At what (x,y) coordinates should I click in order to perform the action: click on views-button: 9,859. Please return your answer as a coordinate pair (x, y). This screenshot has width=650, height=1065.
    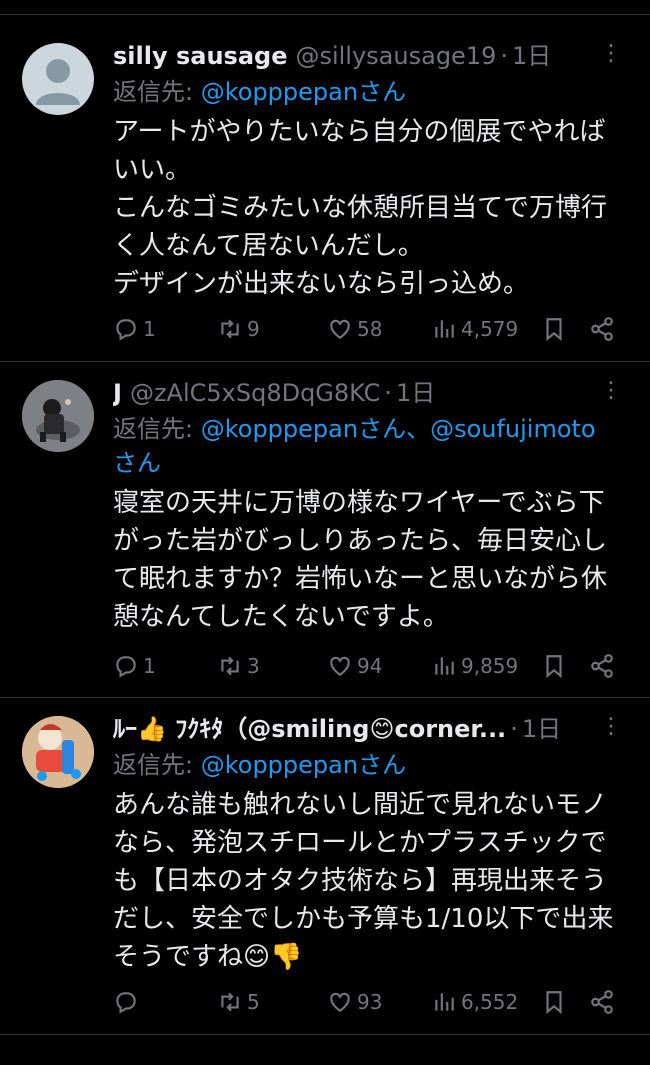
    Looking at the image, I should click on (474, 666).